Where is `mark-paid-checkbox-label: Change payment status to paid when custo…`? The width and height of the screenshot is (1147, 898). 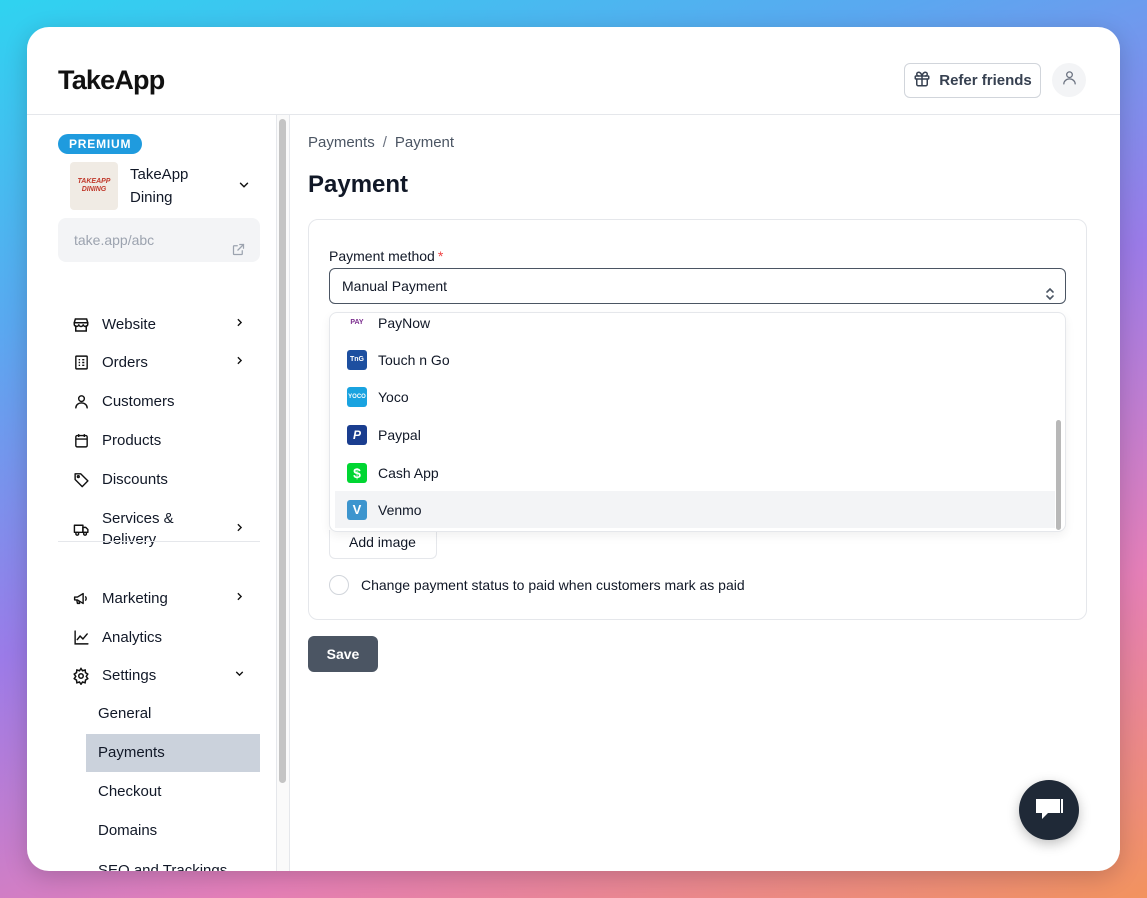 mark-paid-checkbox-label: Change payment status to paid when custo… is located at coordinates (553, 585).